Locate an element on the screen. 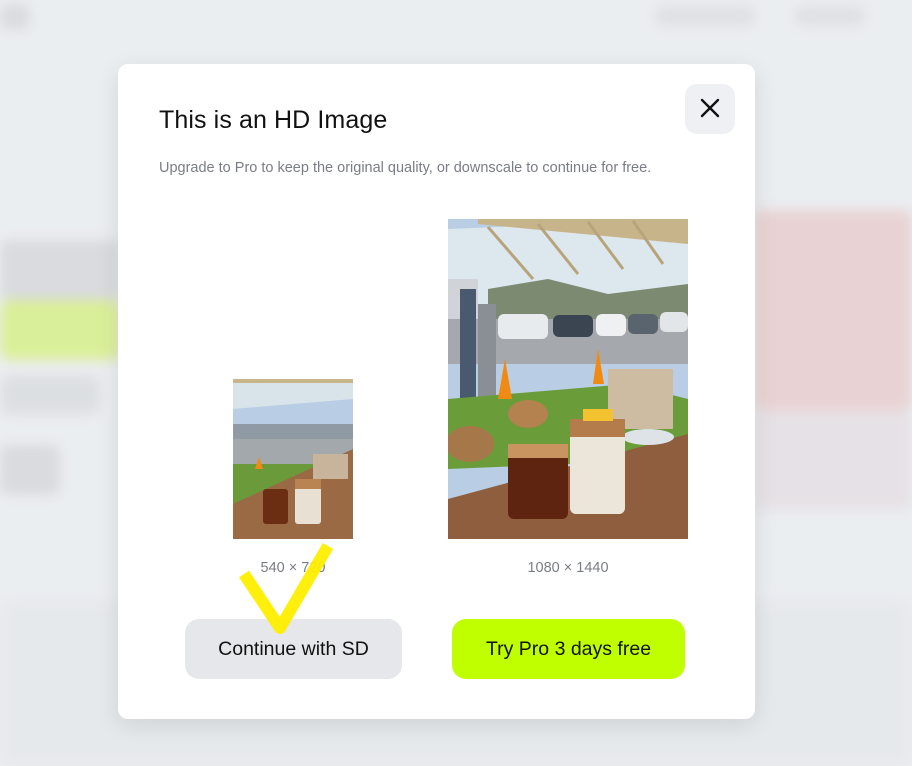 The height and width of the screenshot is (766, 912). hd-preview-image is located at coordinates (568, 379).